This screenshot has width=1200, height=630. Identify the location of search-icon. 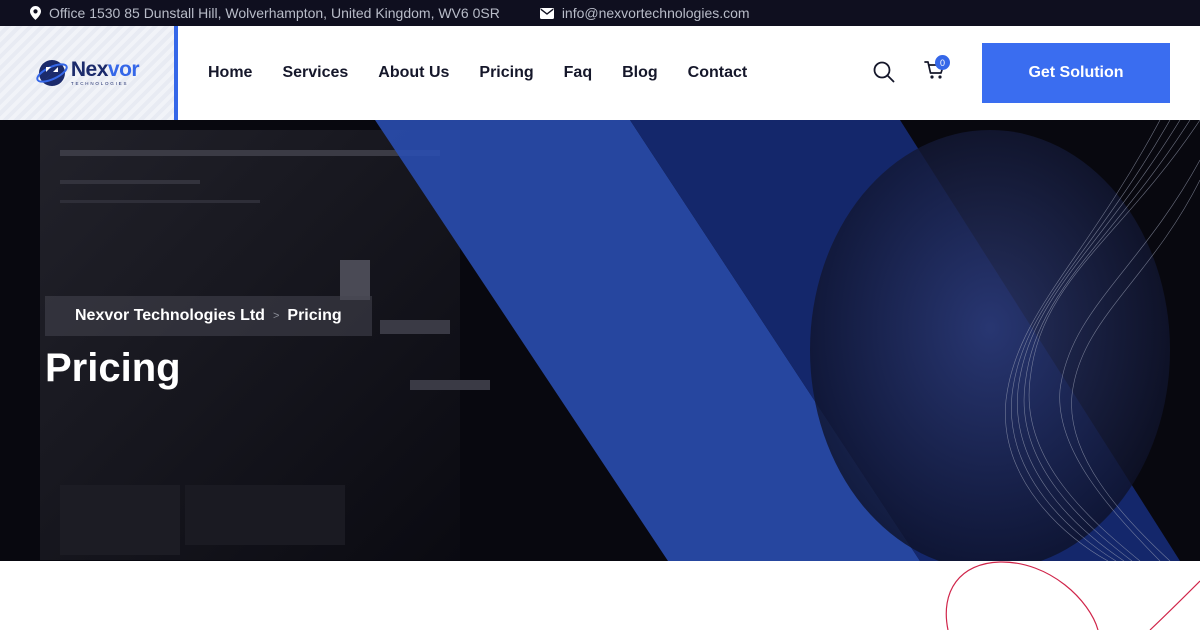
(884, 72).